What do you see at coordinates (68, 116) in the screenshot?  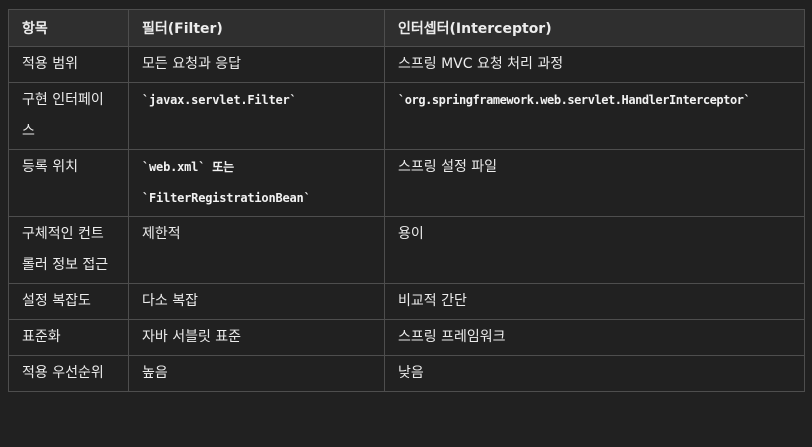 I see `row-item-cell: 구현 인터페이스` at bounding box center [68, 116].